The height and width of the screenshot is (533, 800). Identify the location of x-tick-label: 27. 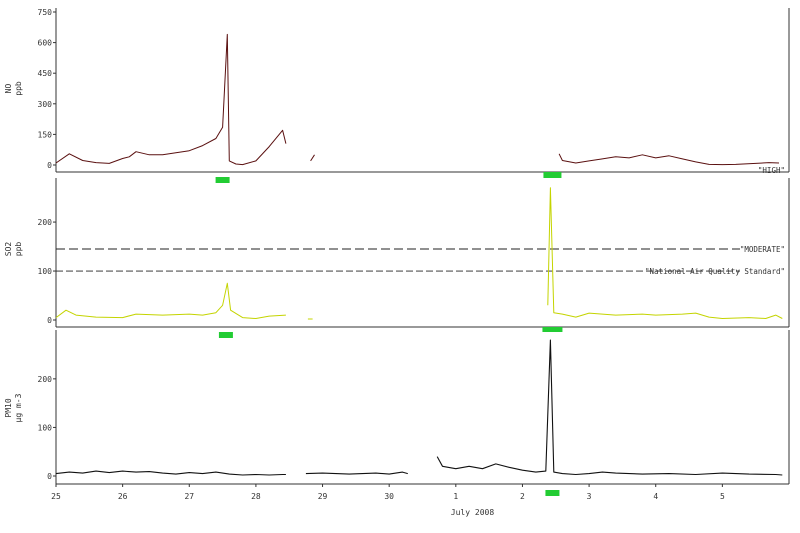
(189, 496).